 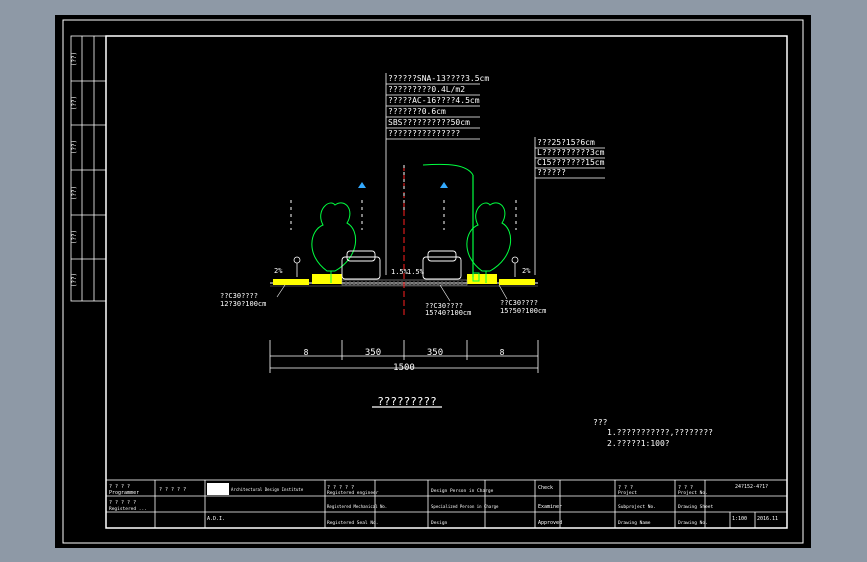 What do you see at coordinates (448, 313) in the screenshot?
I see `curb-label: 15?40?100cm` at bounding box center [448, 313].